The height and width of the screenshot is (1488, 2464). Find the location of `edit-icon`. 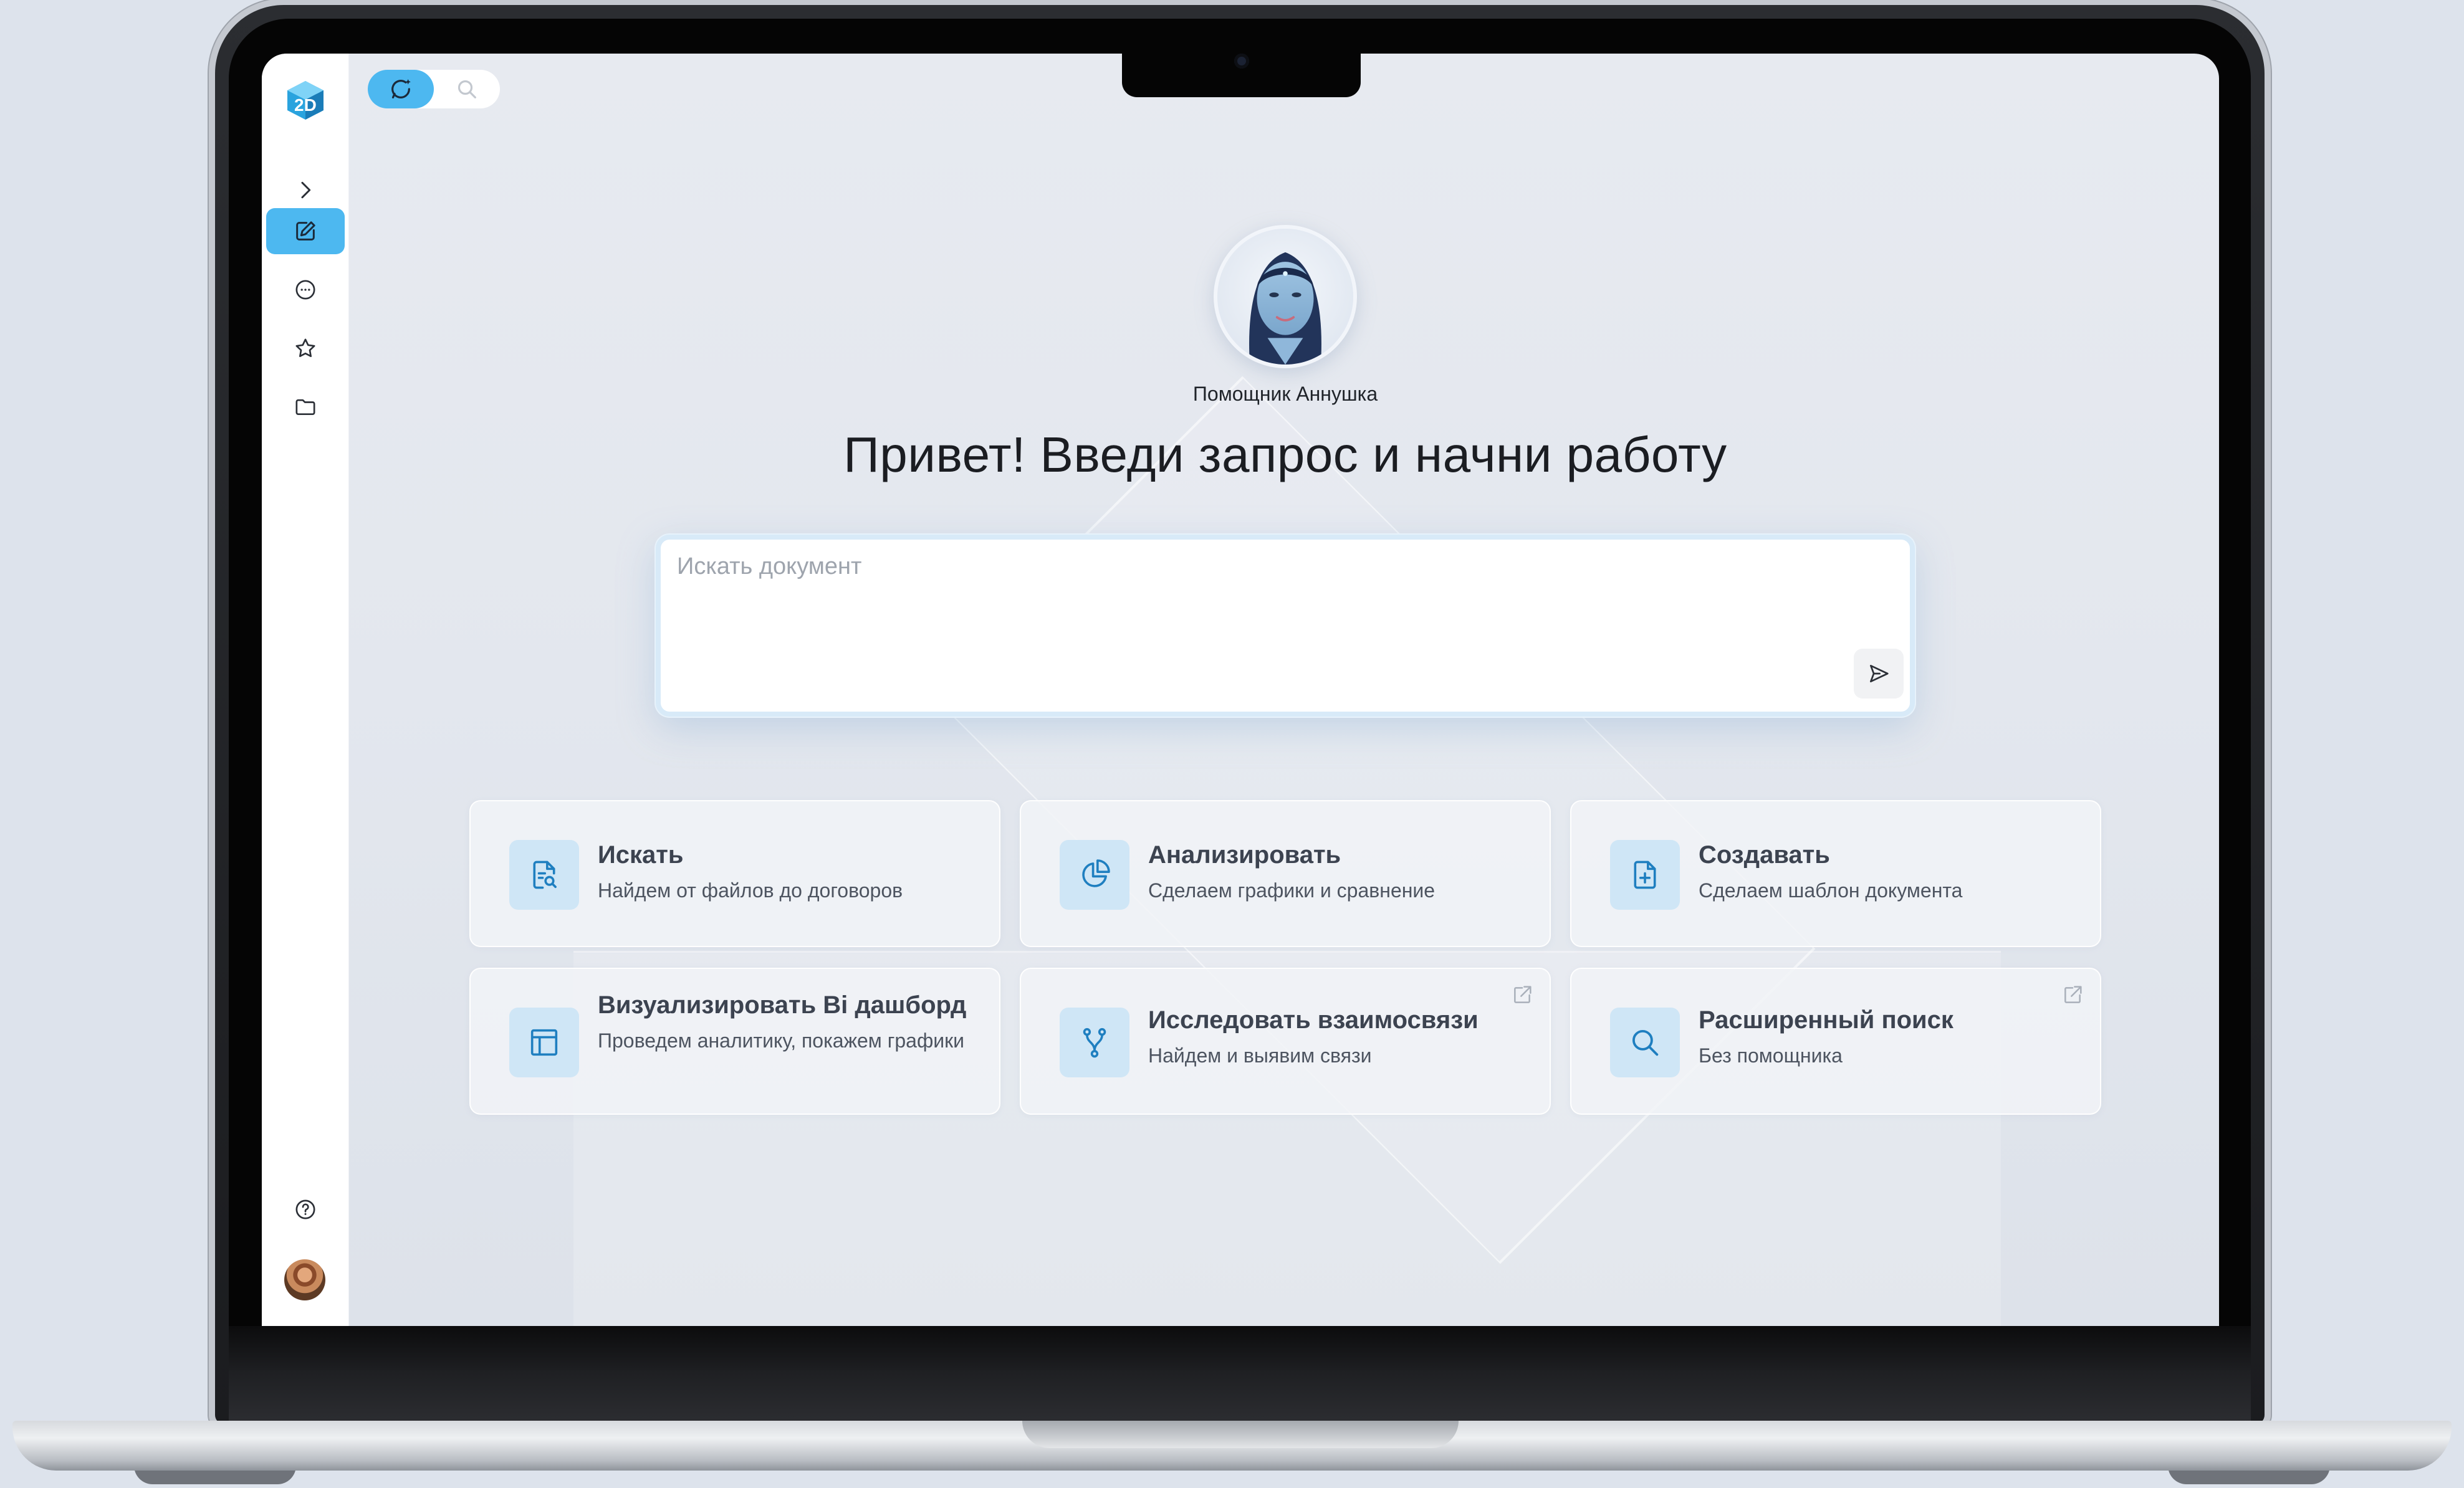

edit-icon is located at coordinates (305, 231).